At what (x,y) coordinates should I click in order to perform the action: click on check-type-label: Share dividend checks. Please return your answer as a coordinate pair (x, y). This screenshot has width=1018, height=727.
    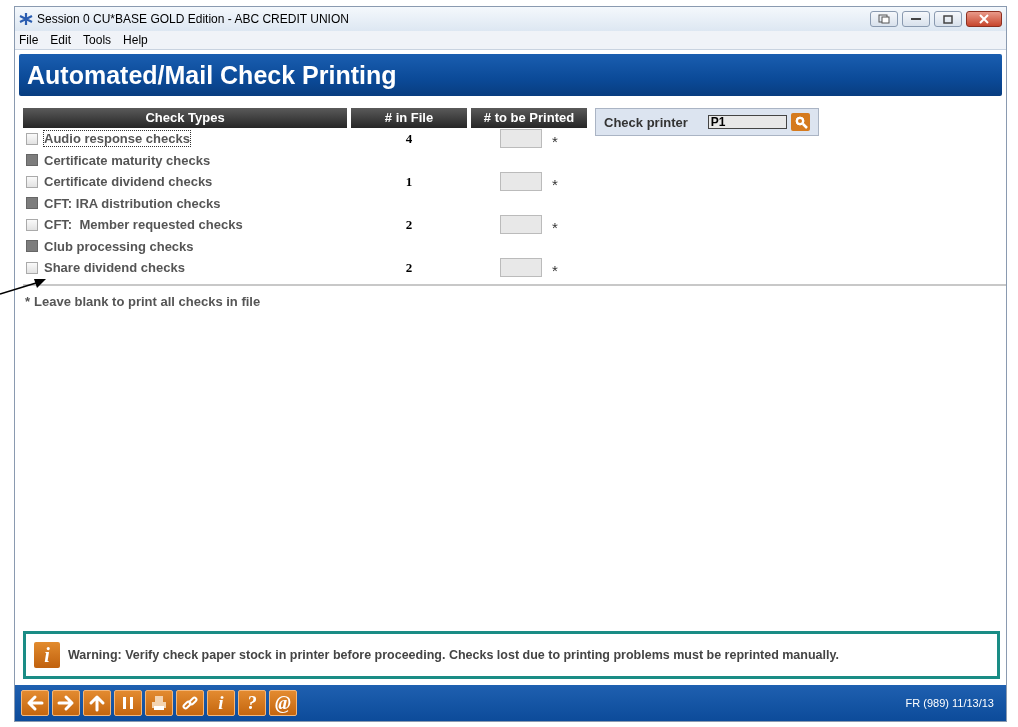
    Looking at the image, I should click on (114, 268).